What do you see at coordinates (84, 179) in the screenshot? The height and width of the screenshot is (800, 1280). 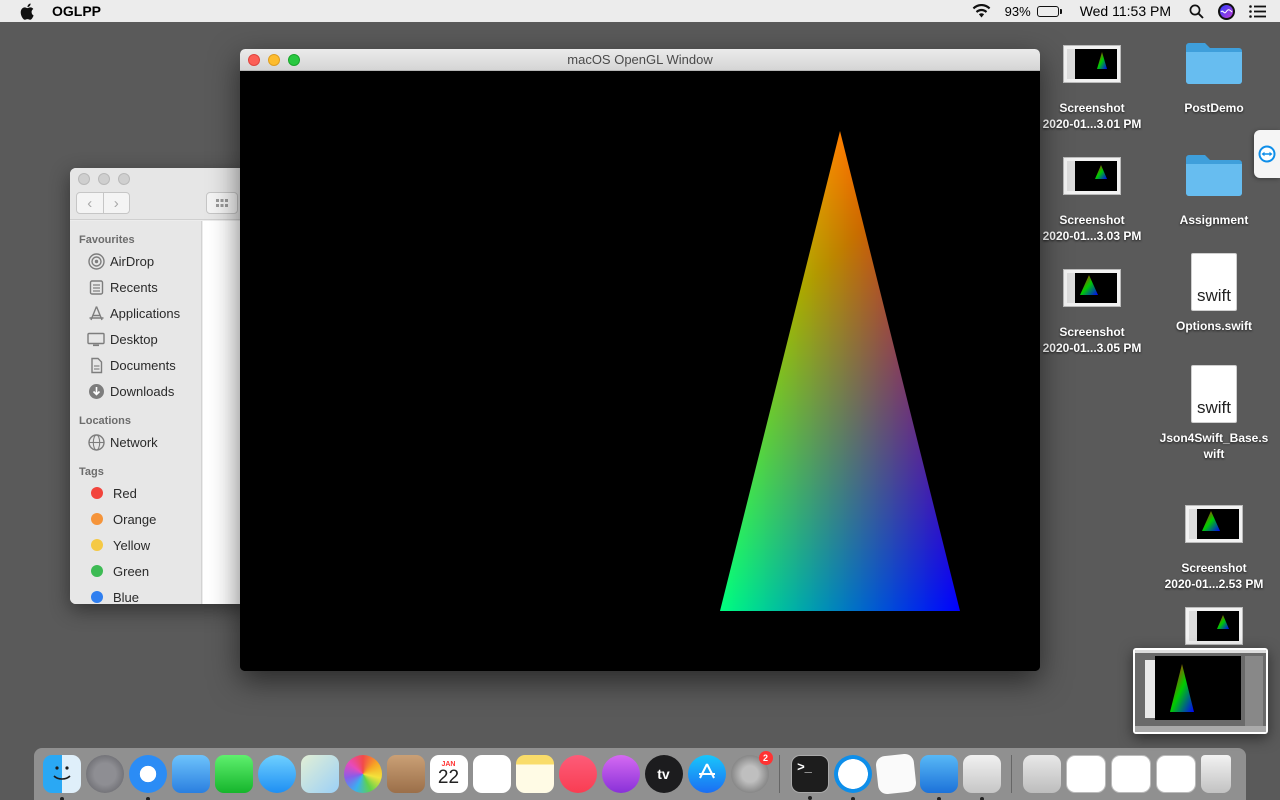 I see `finder-close-button` at bounding box center [84, 179].